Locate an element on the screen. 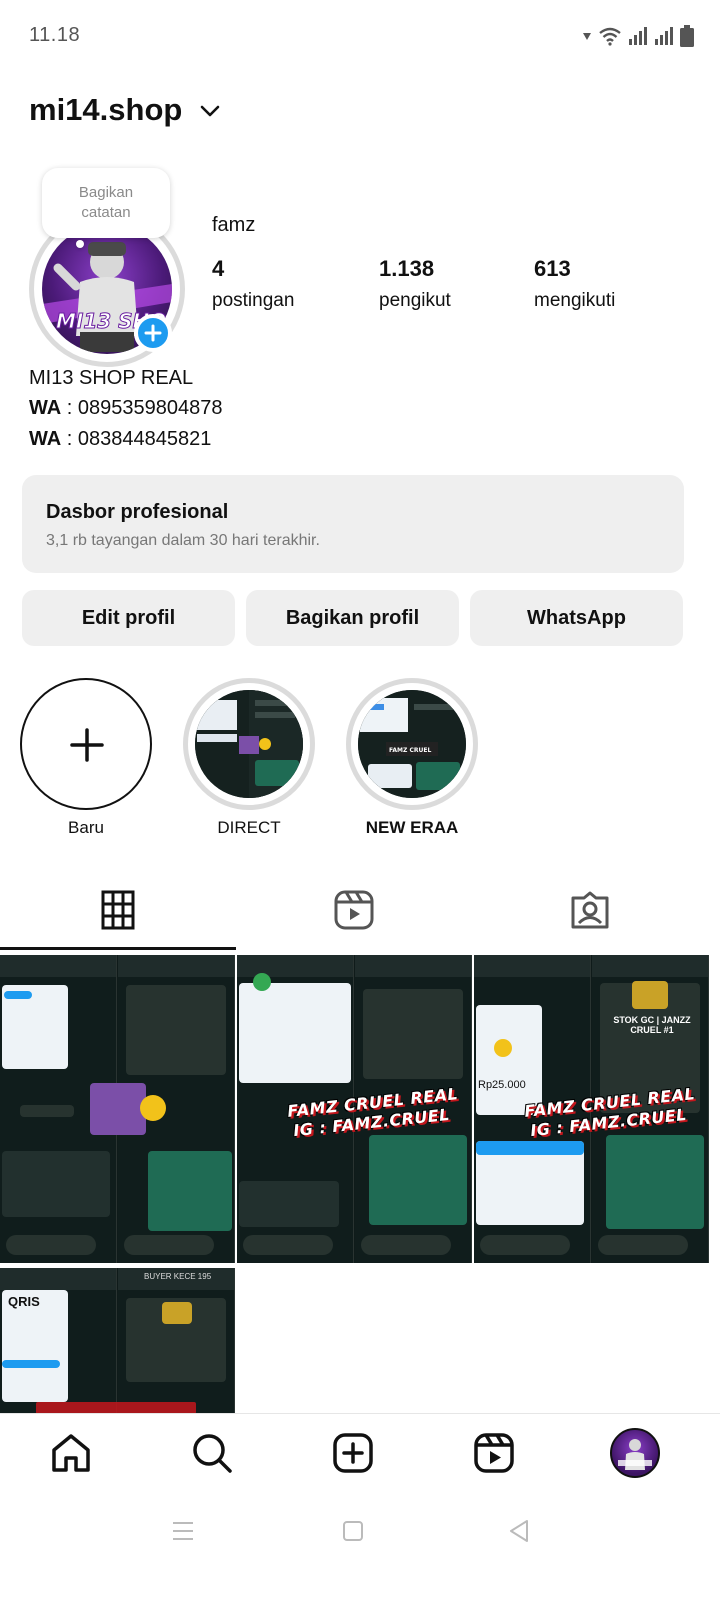  note-bubble: Bagikan catatan is located at coordinates (106, 203).